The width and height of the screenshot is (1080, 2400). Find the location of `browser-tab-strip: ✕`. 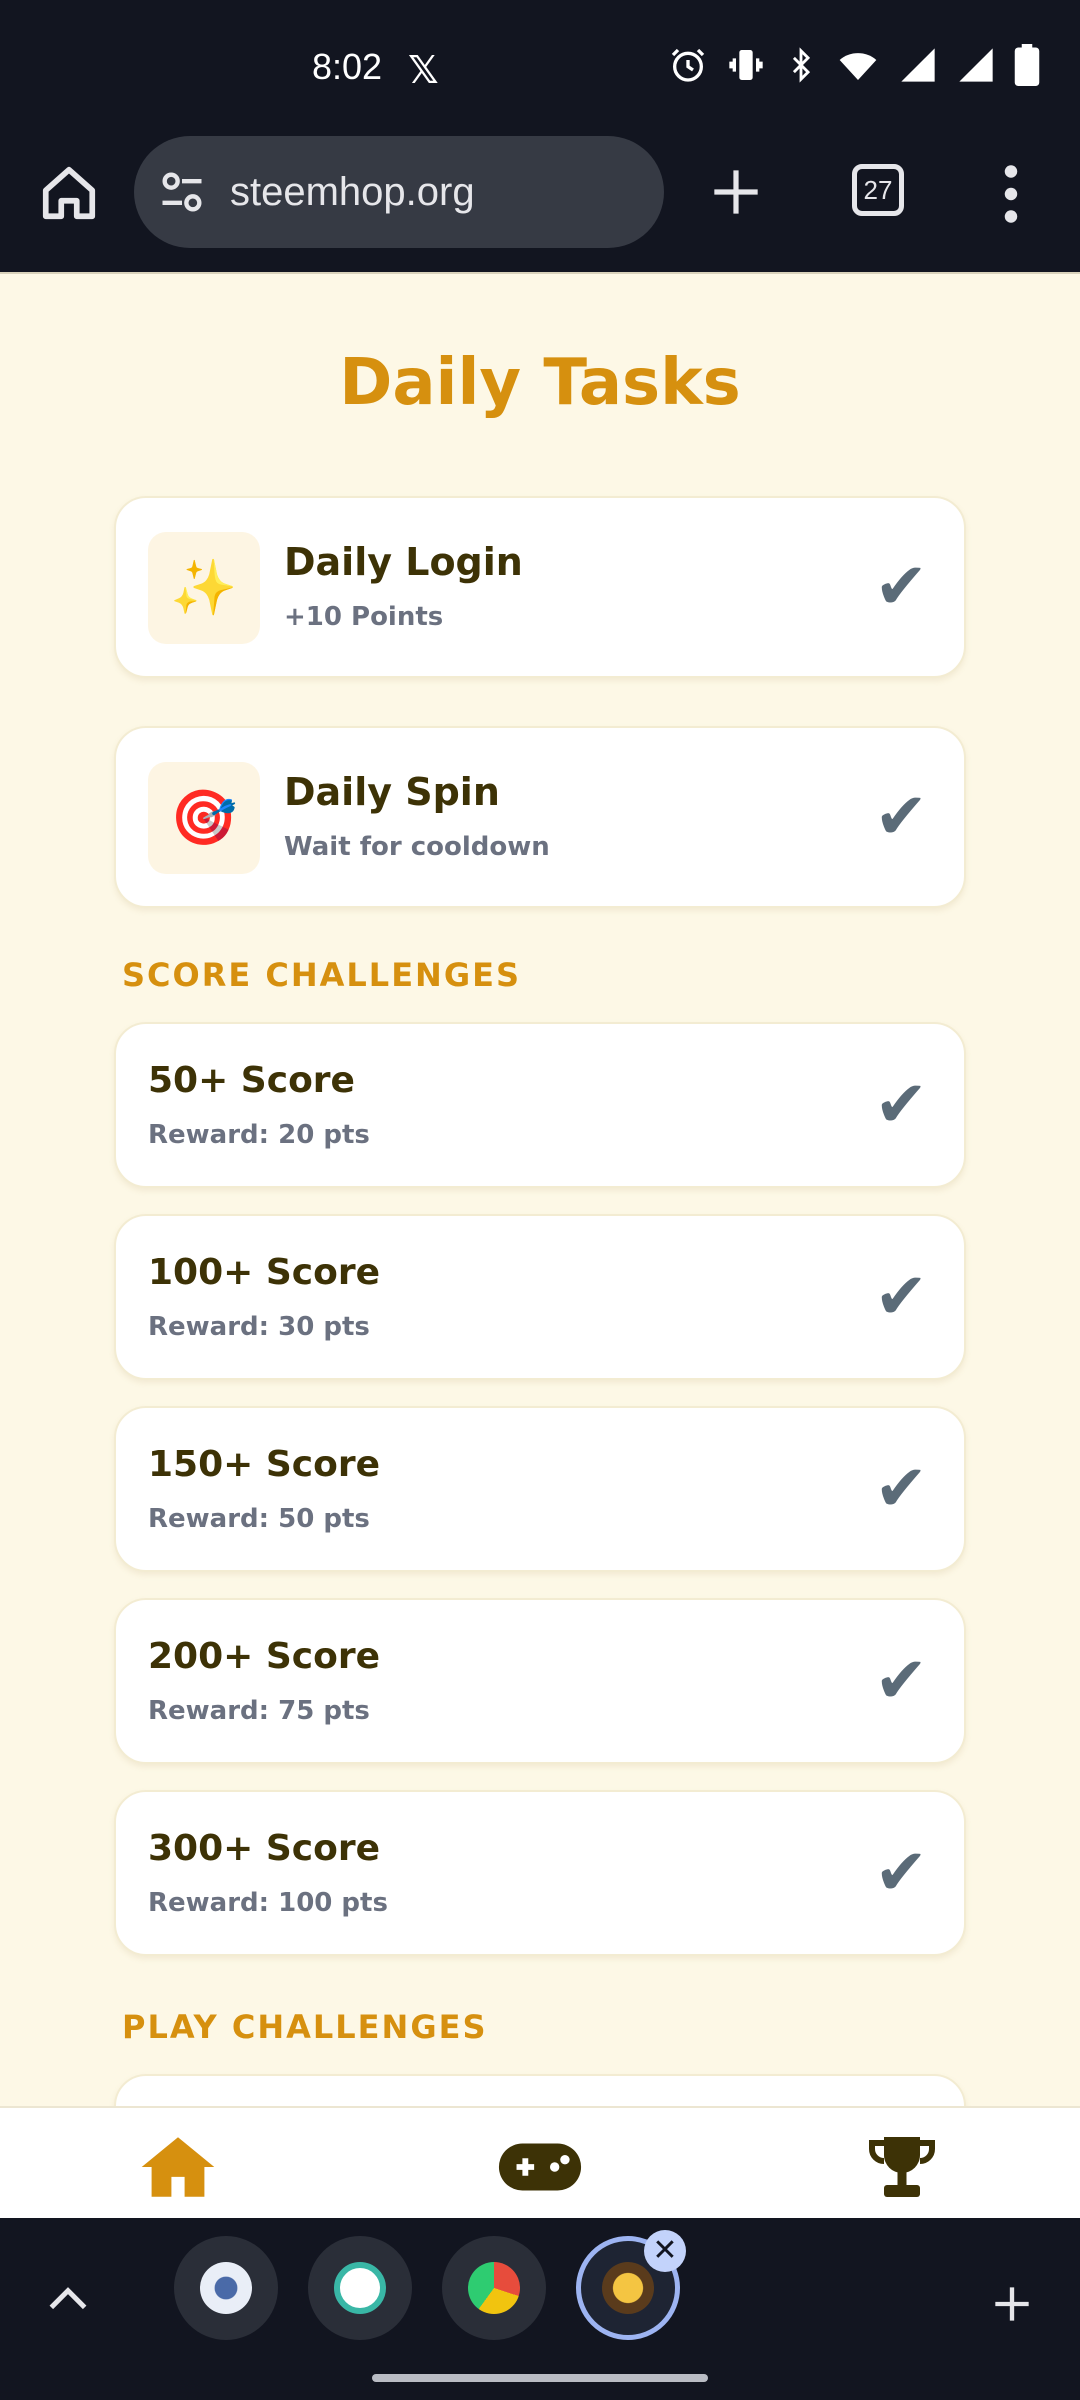

browser-tab-strip: ✕ is located at coordinates (540, 2309).